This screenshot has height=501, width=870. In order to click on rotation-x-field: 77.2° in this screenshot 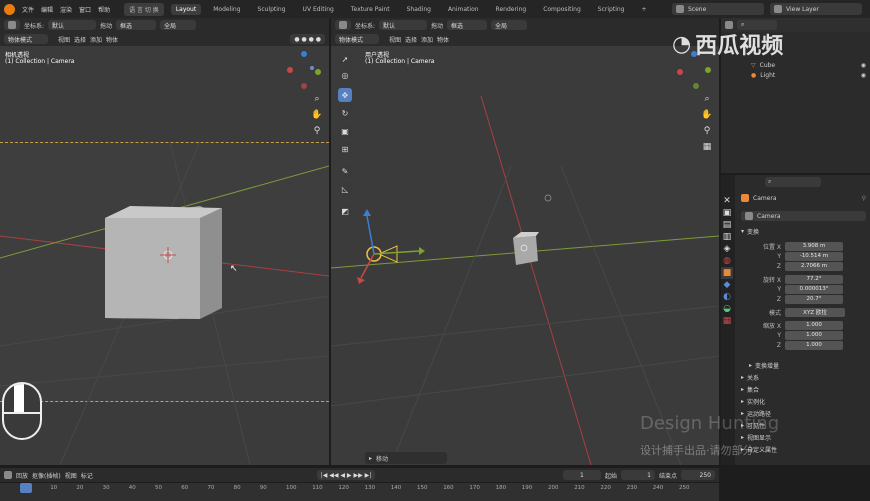, I will do `click(814, 279)`.